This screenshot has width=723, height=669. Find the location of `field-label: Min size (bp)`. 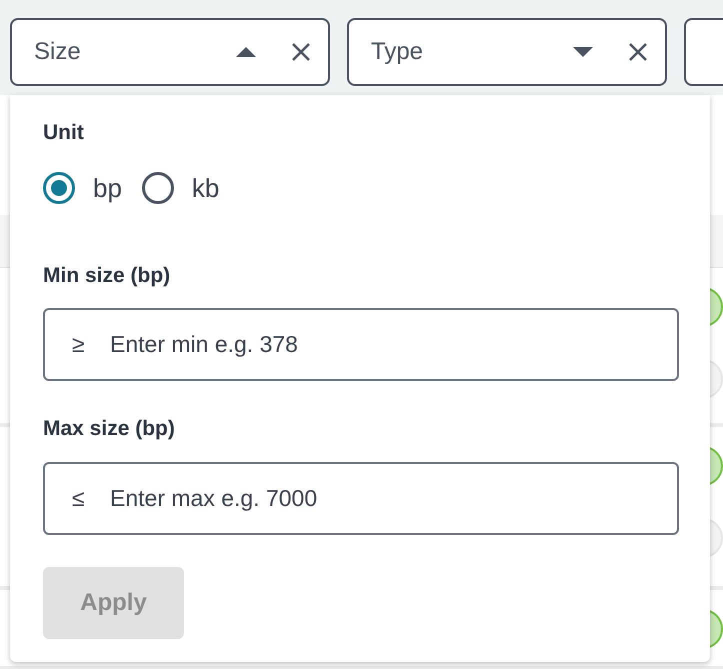

field-label: Min size (bp) is located at coordinates (106, 275).